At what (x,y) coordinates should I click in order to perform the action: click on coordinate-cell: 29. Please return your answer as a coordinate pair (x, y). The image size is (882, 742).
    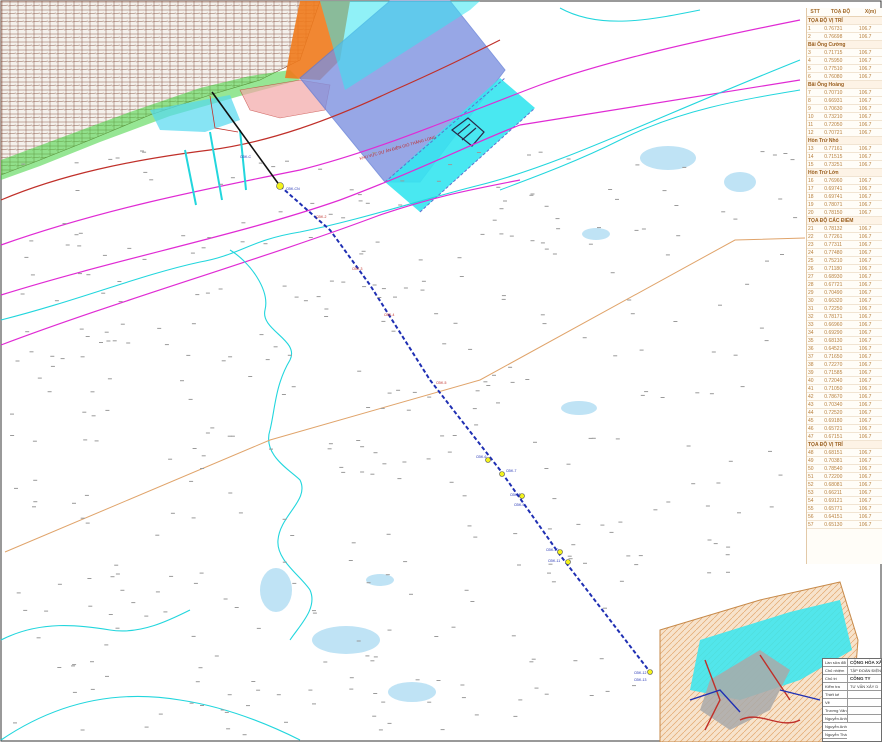
    Looking at the image, I should click on (815, 292).